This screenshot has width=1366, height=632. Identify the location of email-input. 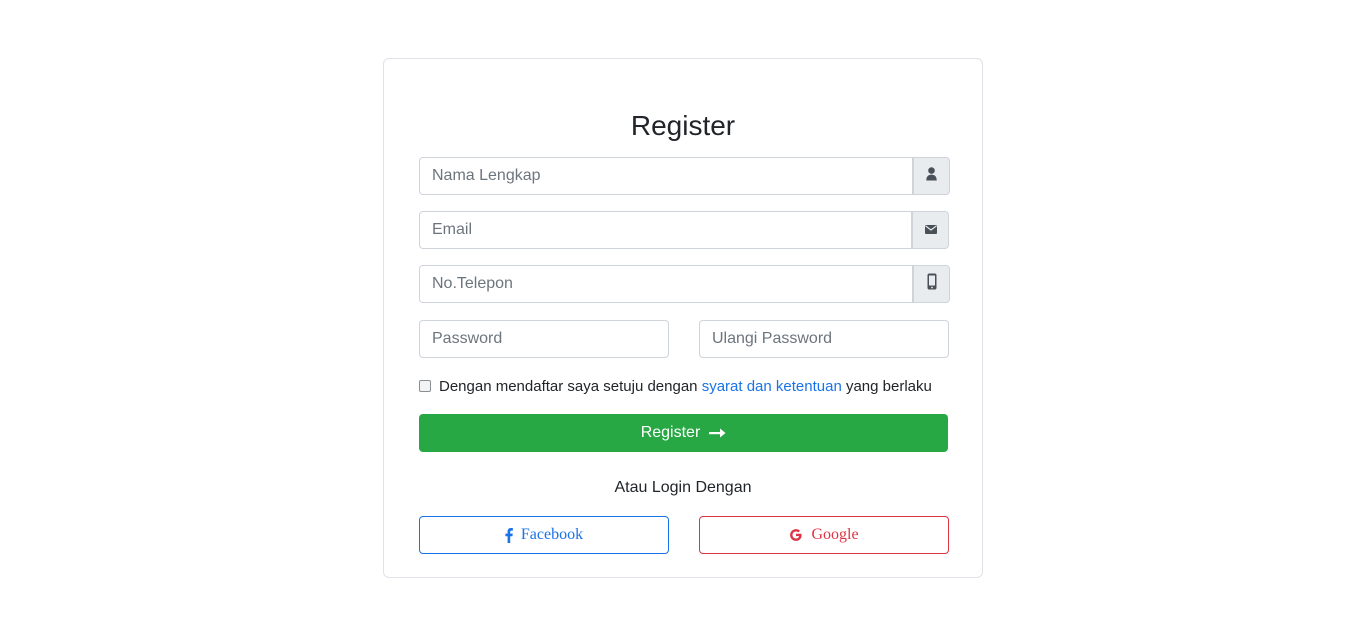
(665, 230).